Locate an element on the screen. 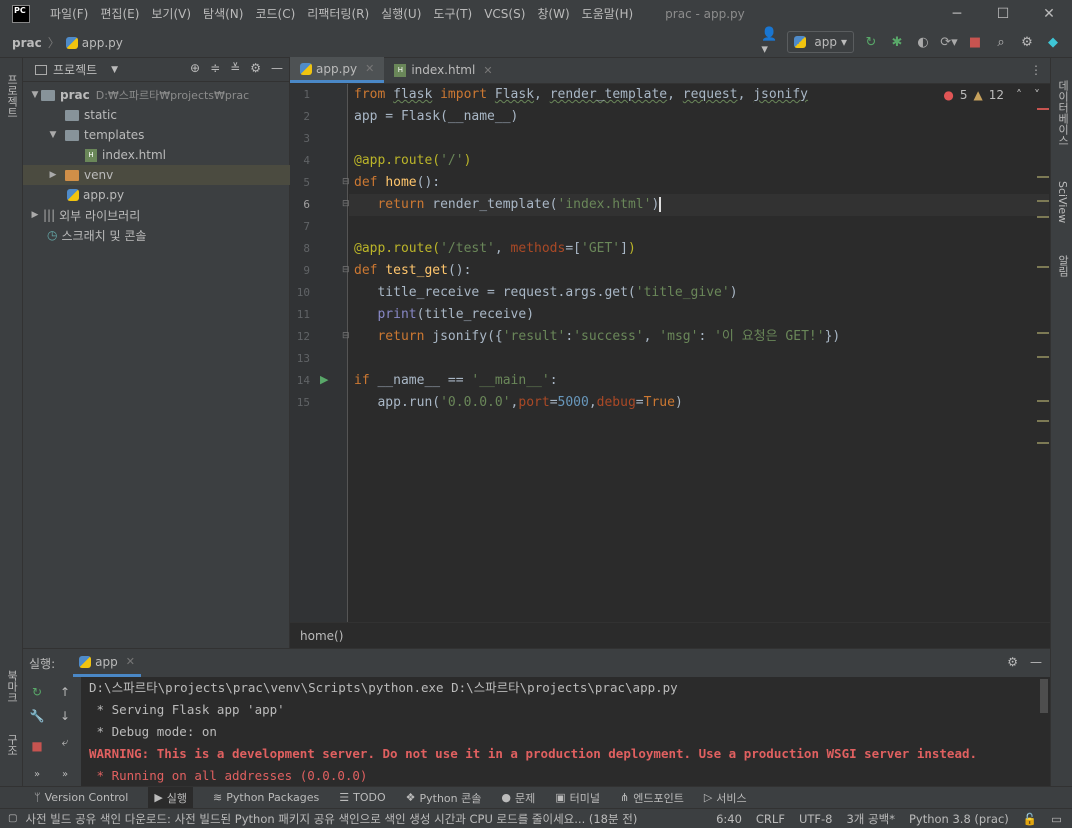  jetbrains-icon: ◆ is located at coordinates (1053, 42).